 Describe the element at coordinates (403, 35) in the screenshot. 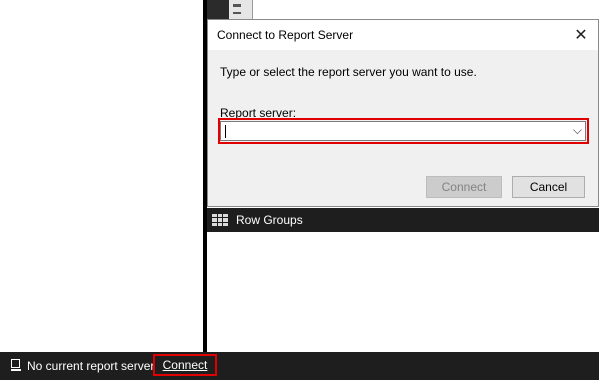

I see `dialog-titlebar: Connect to Report Server ✕` at that location.